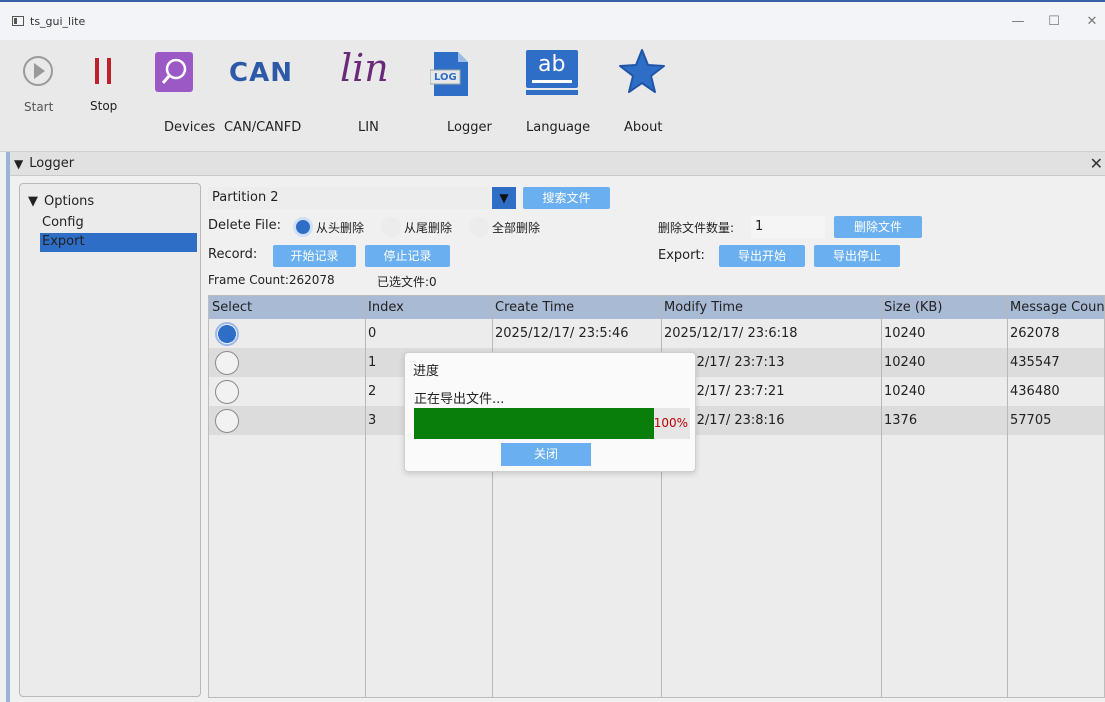 Image resolution: width=1105 pixels, height=702 pixels. Describe the element at coordinates (469, 127) in the screenshot. I see `logger-label: Logger` at that location.